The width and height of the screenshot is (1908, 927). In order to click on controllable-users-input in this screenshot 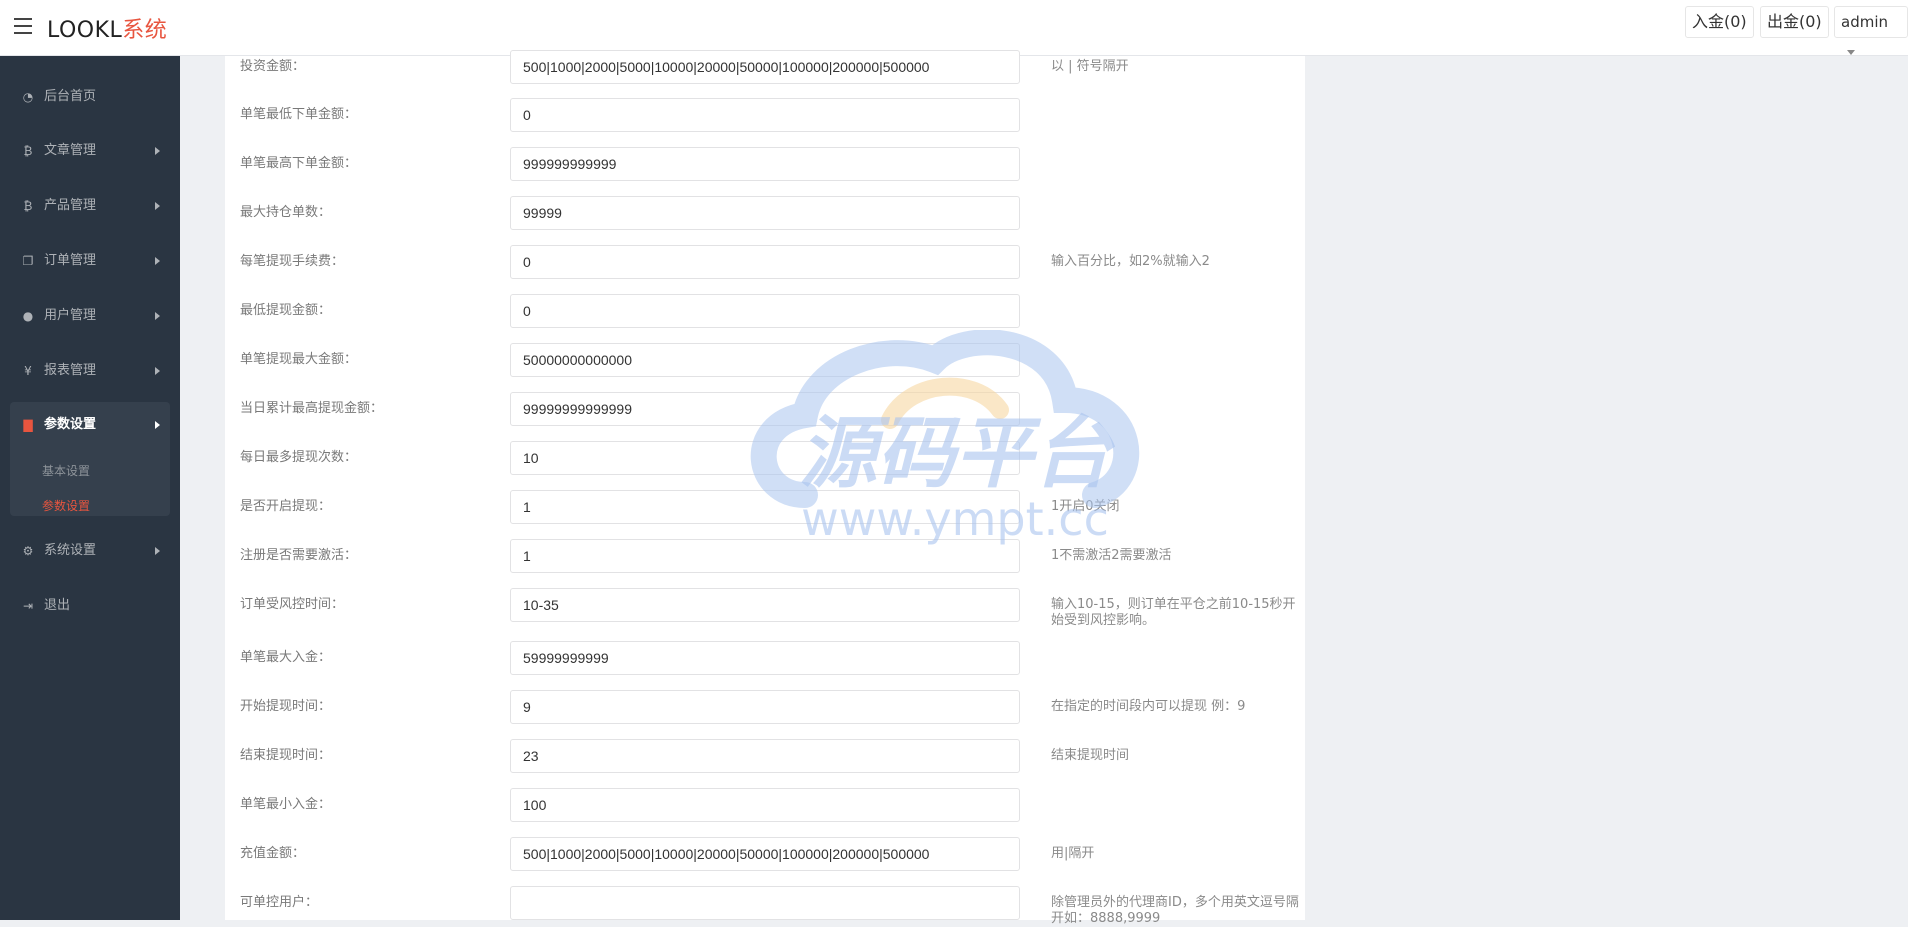, I will do `click(765, 903)`.